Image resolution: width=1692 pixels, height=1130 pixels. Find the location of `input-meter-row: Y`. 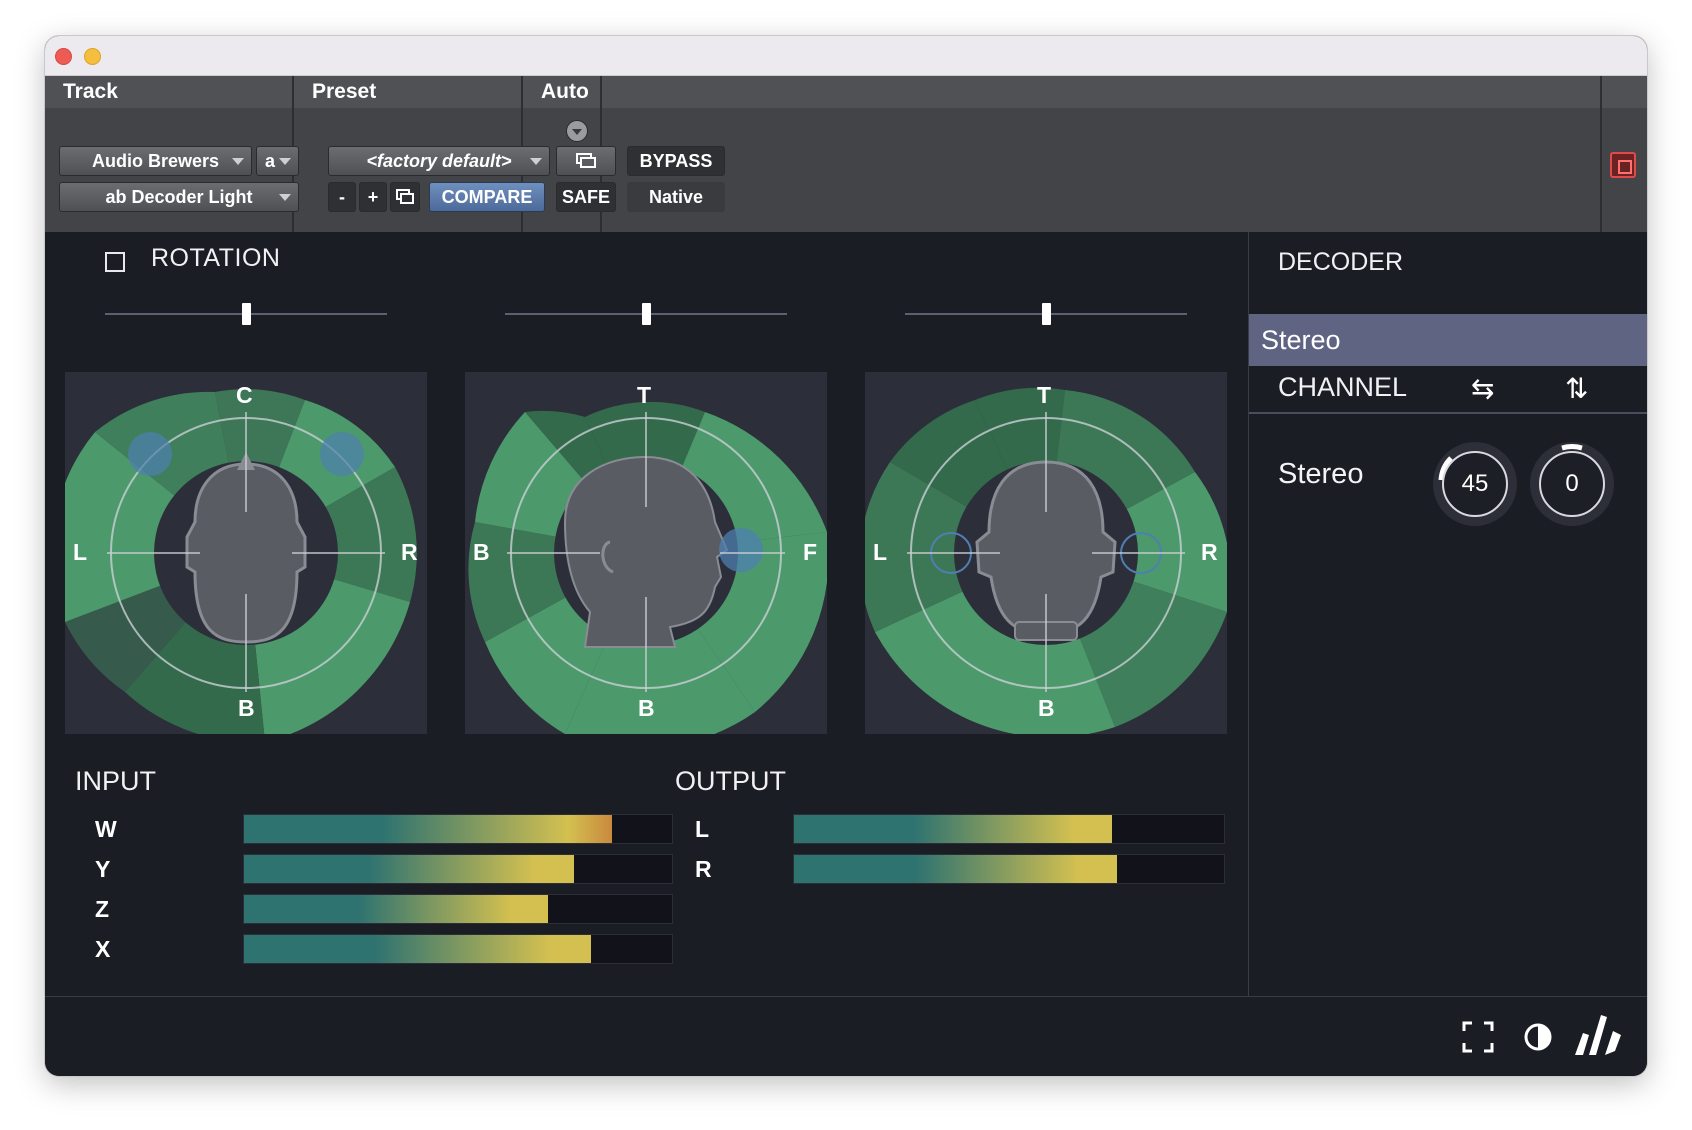

input-meter-row: Y is located at coordinates (384, 870).